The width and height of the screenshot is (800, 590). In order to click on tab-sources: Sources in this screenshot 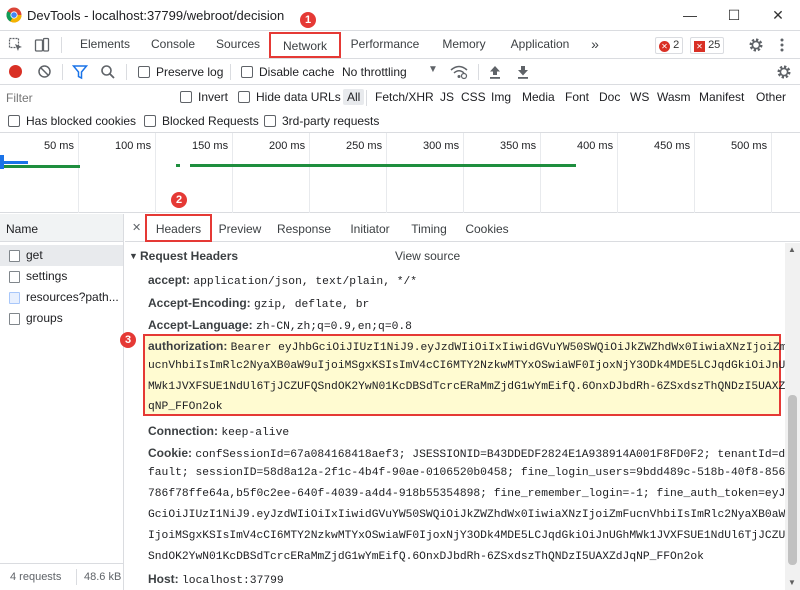, I will do `click(238, 44)`.